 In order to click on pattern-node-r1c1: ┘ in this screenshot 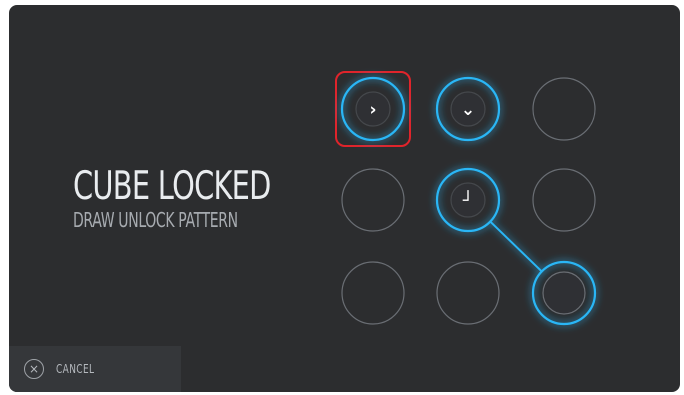, I will do `click(468, 200)`.